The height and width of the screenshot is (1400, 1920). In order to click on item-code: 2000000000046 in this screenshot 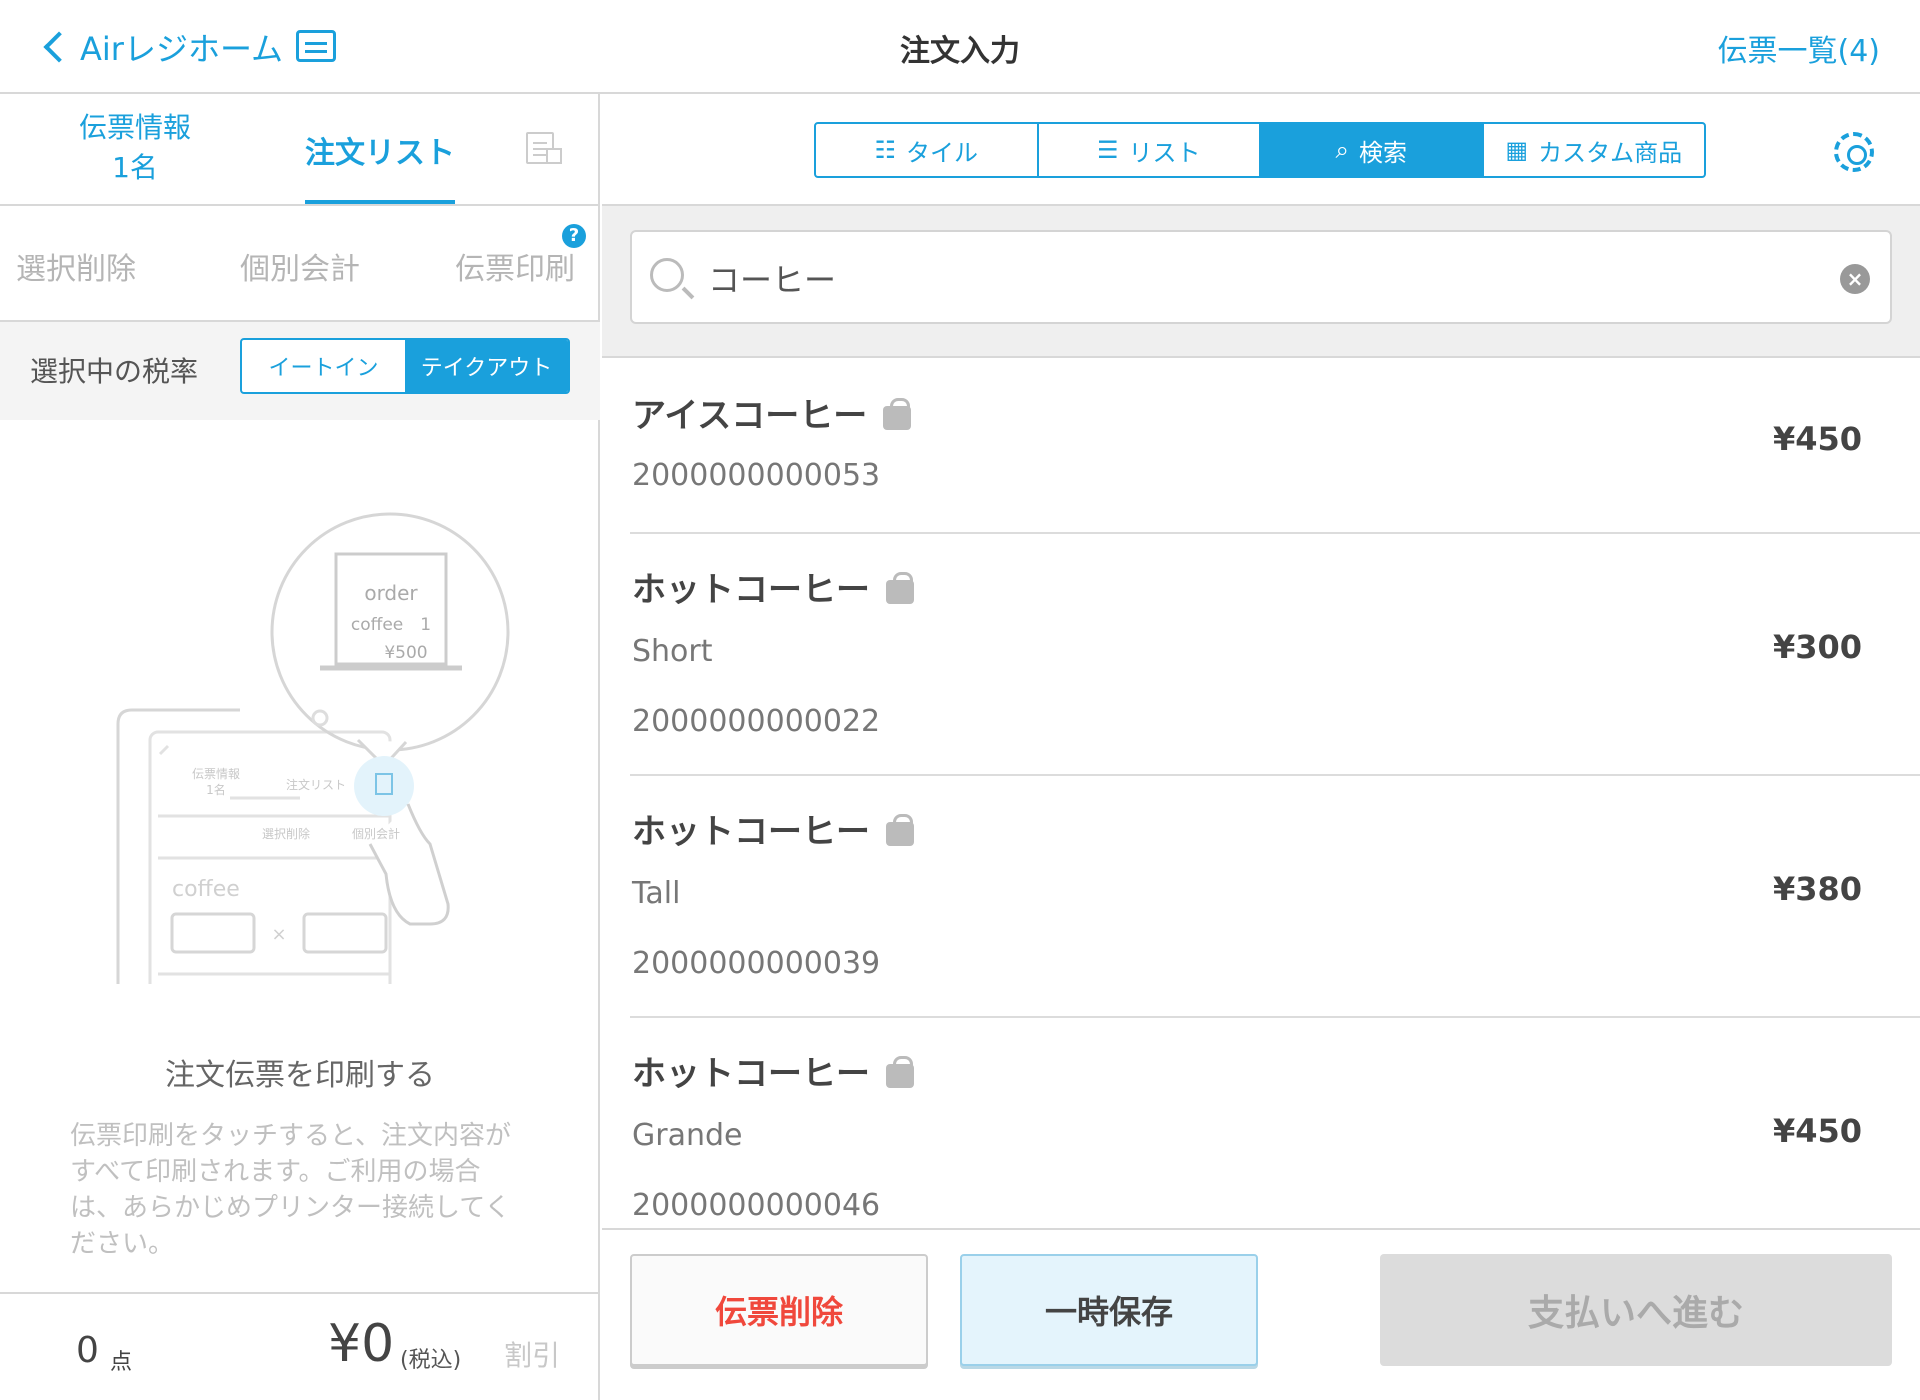, I will do `click(756, 1205)`.